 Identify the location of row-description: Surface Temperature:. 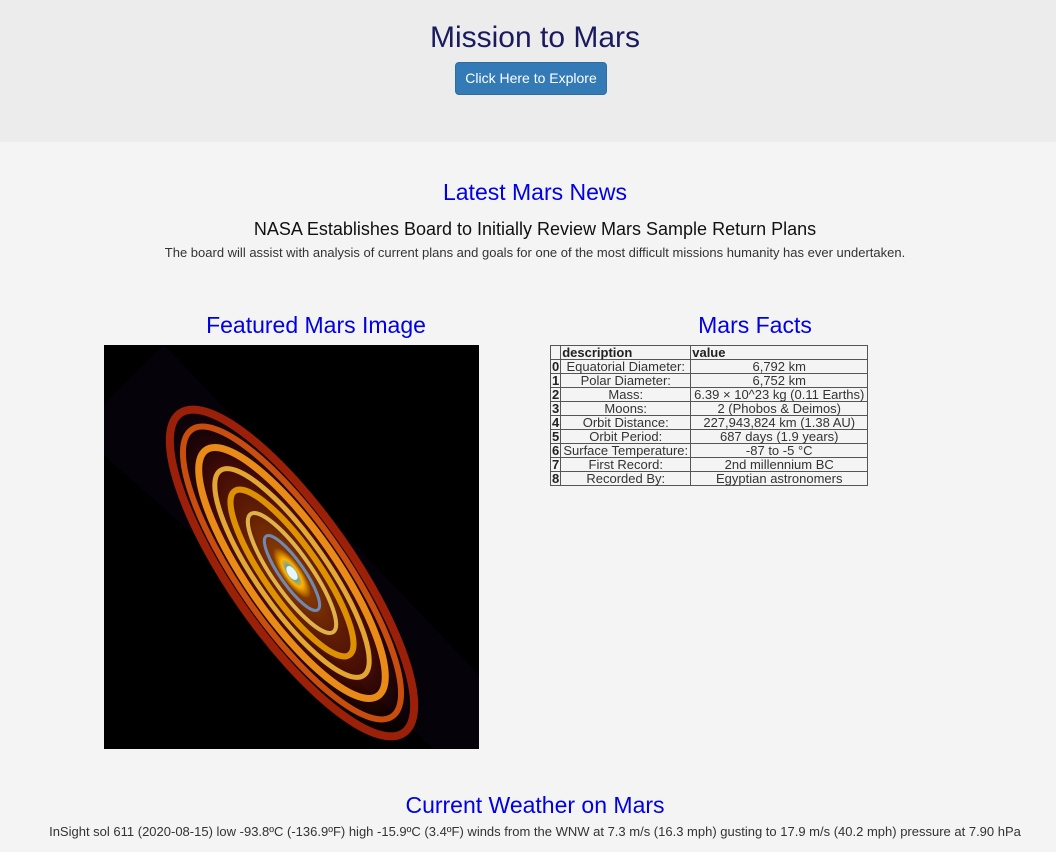
(626, 450).